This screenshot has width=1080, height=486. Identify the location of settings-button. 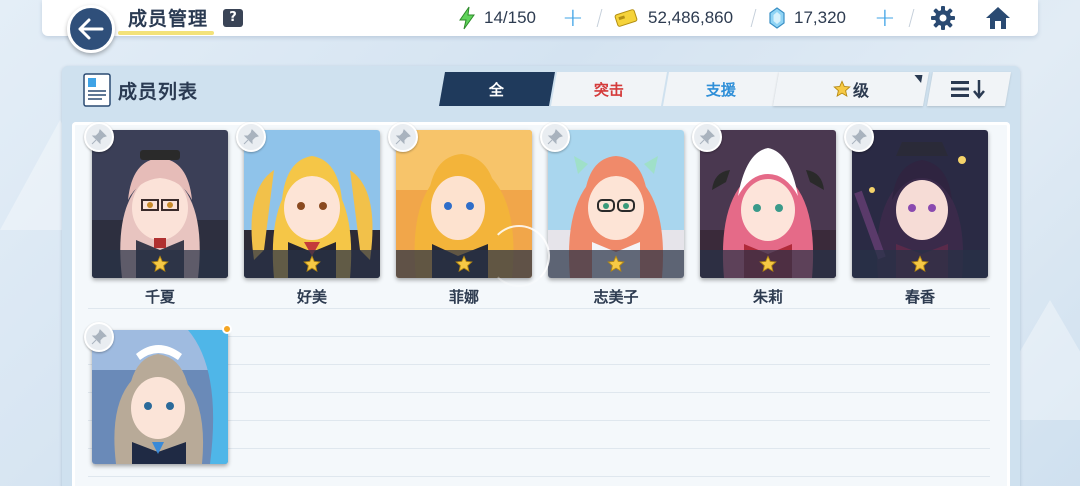
(943, 18).